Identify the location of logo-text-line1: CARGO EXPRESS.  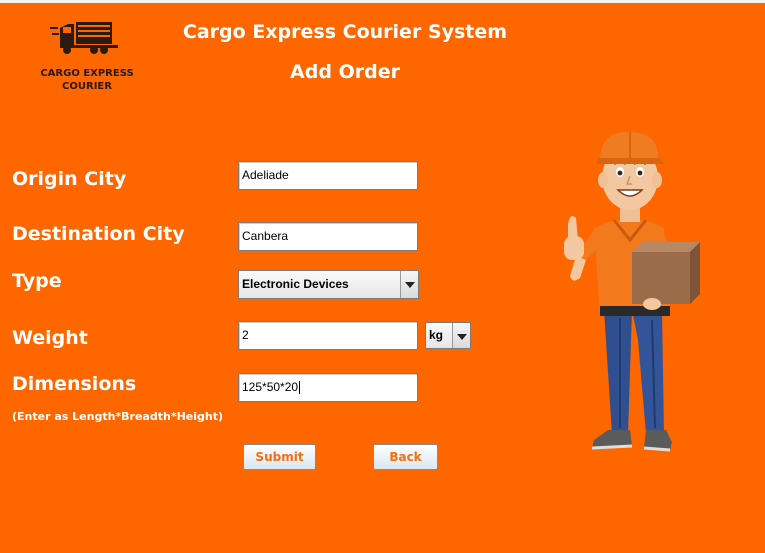
(87, 73).